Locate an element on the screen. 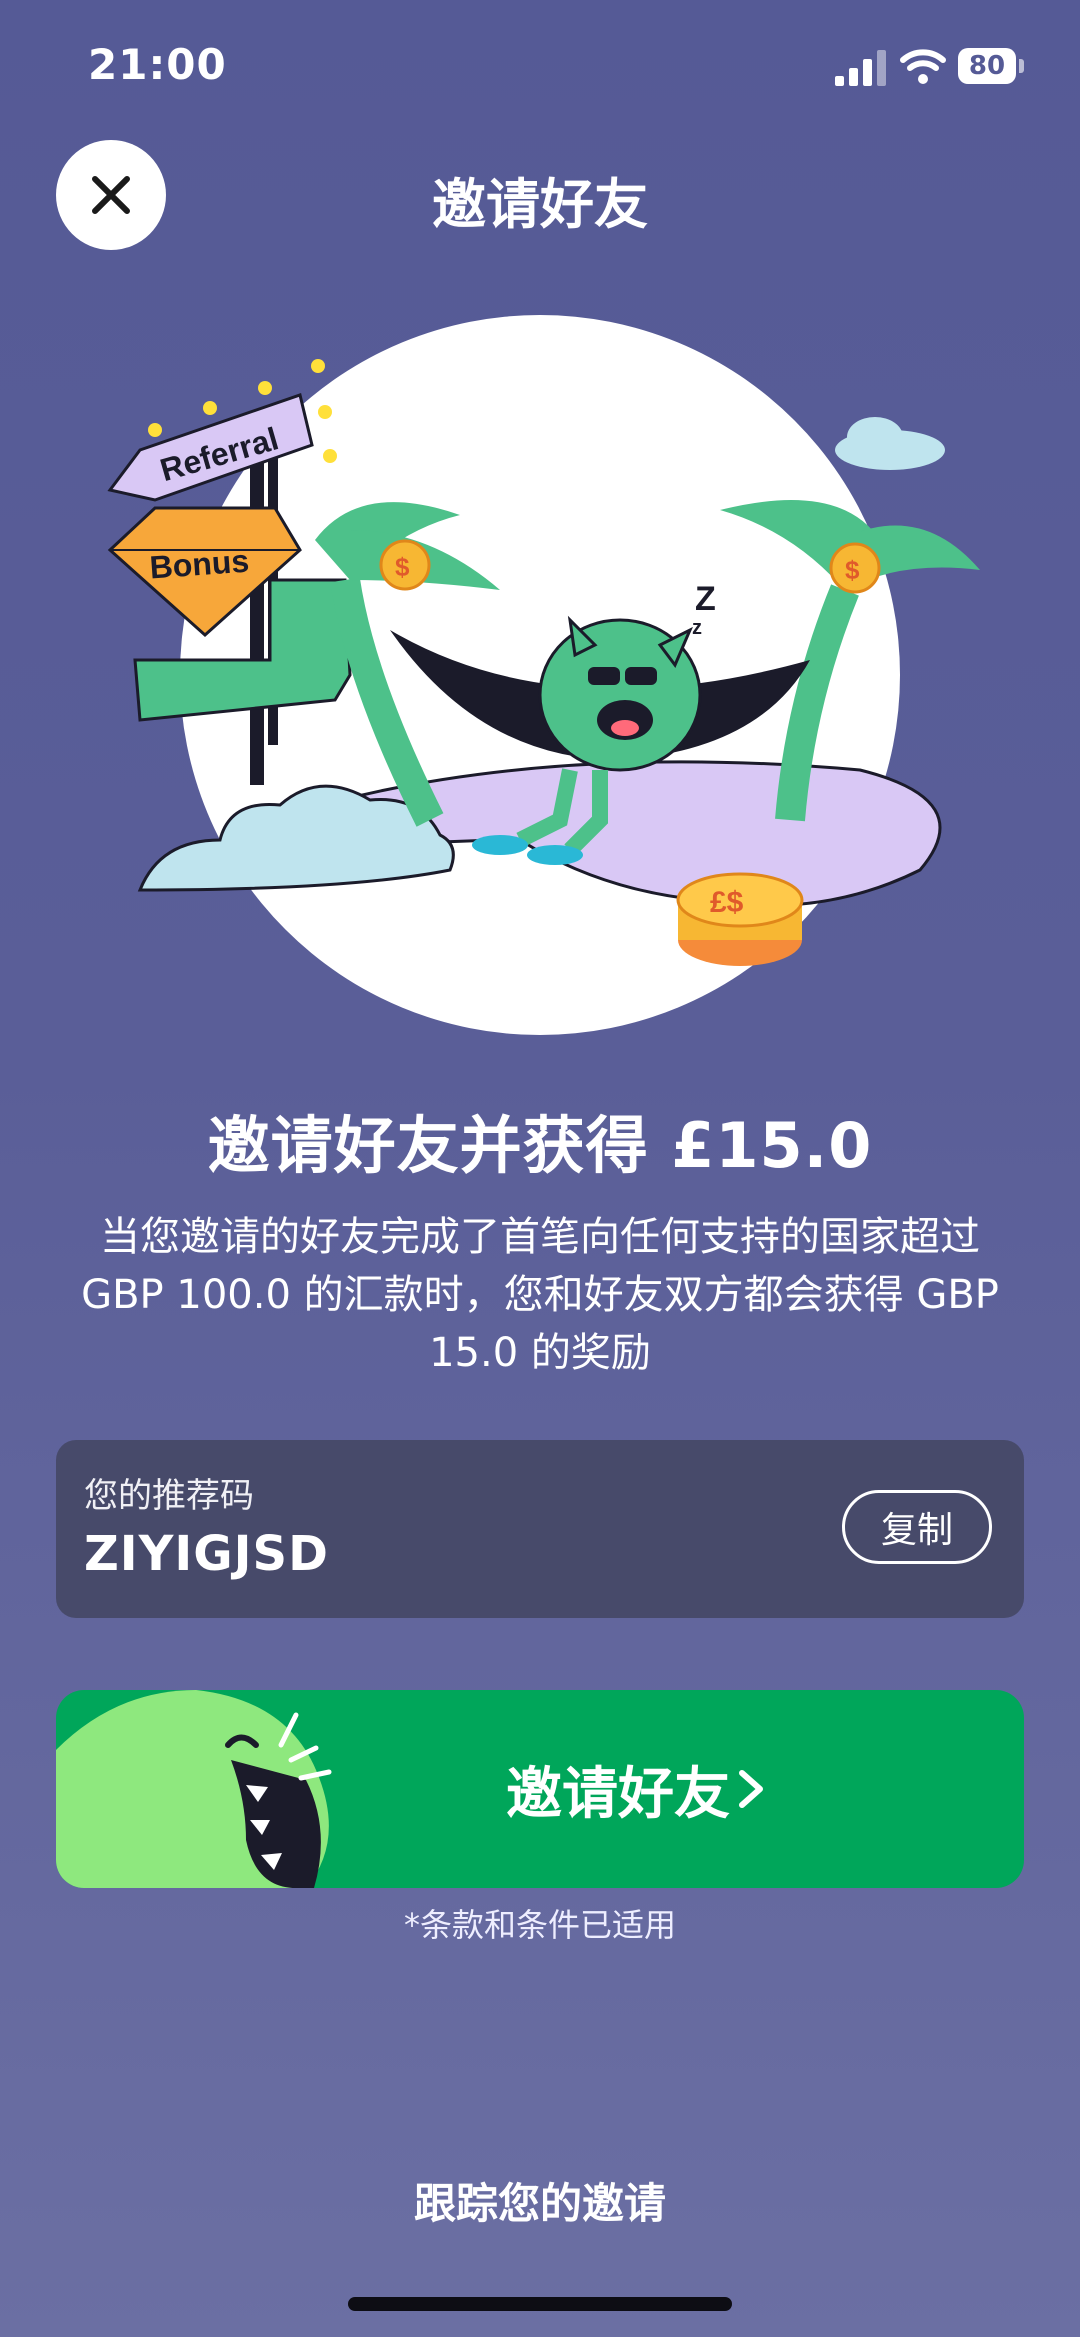 This screenshot has height=2337, width=1080. chevron-right-icon is located at coordinates (751, 1789).